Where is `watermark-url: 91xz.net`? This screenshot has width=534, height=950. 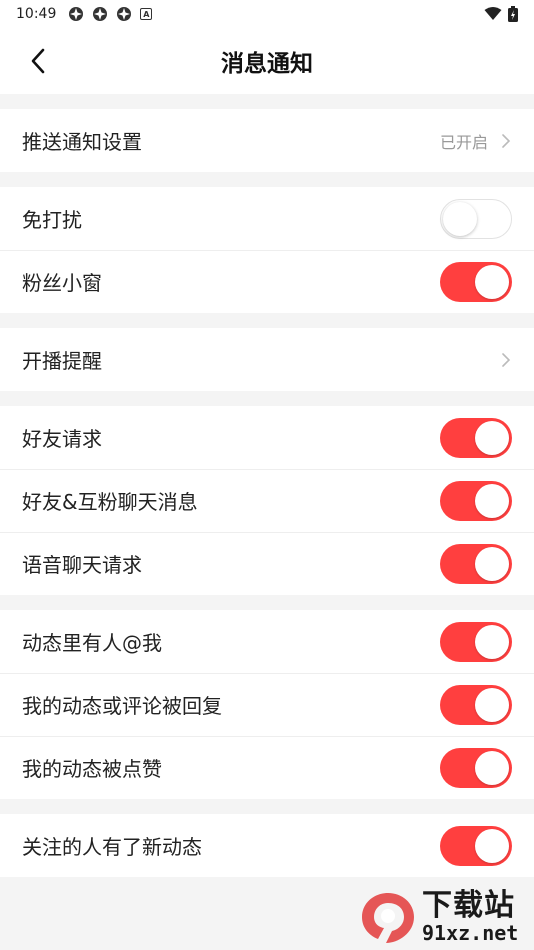
watermark-url: 91xz.net is located at coordinates (470, 933).